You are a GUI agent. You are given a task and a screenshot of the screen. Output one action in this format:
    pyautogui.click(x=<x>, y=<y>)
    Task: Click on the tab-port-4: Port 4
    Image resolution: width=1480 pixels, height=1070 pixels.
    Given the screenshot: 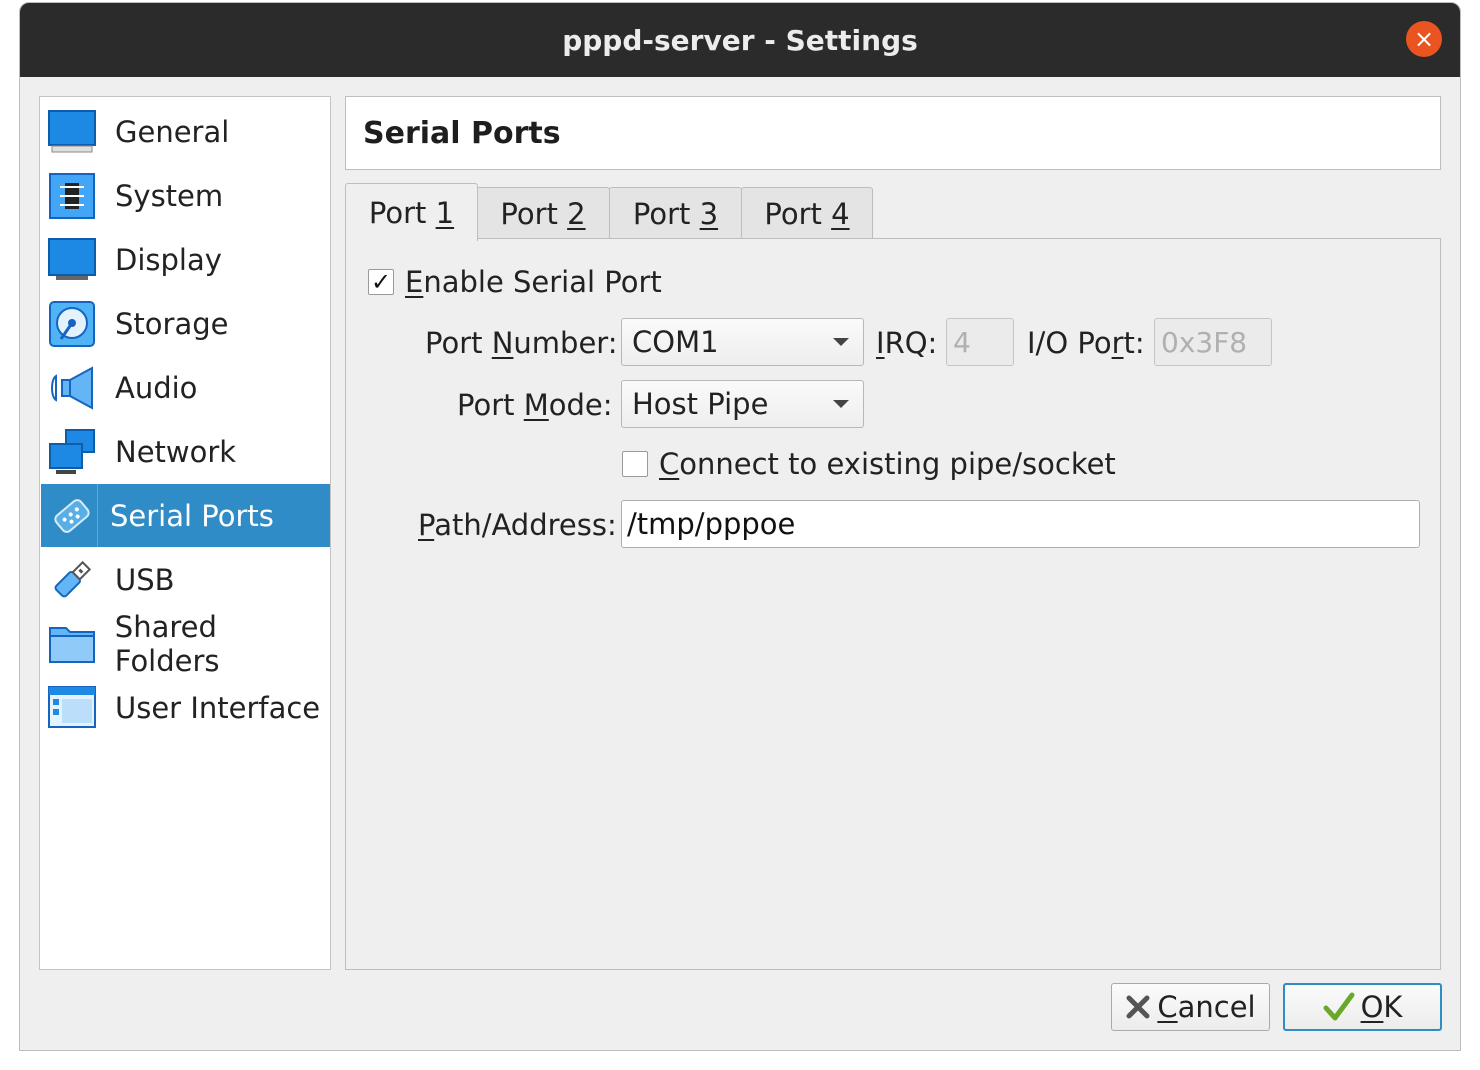 What is the action you would take?
    pyautogui.click(x=807, y=213)
    